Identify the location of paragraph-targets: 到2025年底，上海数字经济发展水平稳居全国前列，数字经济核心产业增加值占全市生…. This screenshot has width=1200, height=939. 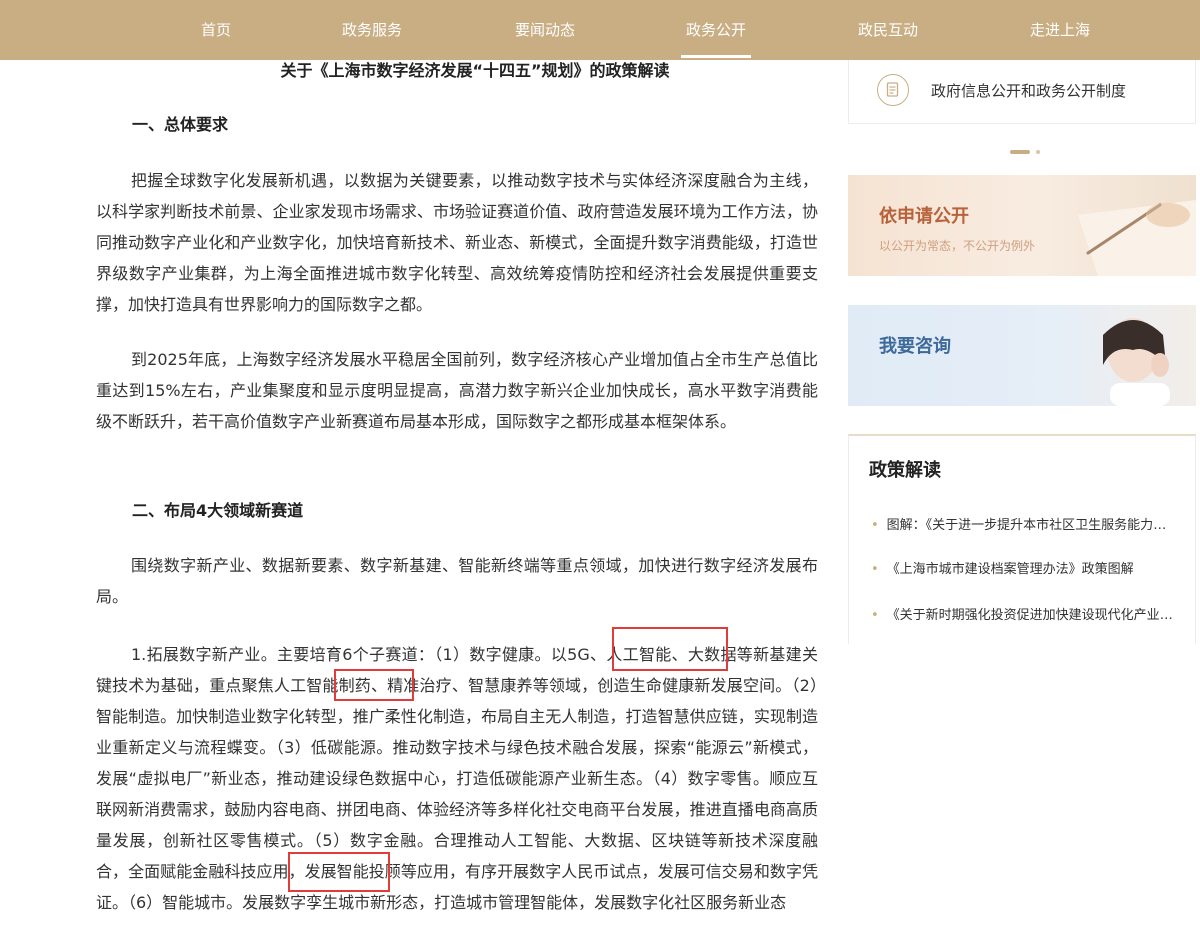
(457, 390).